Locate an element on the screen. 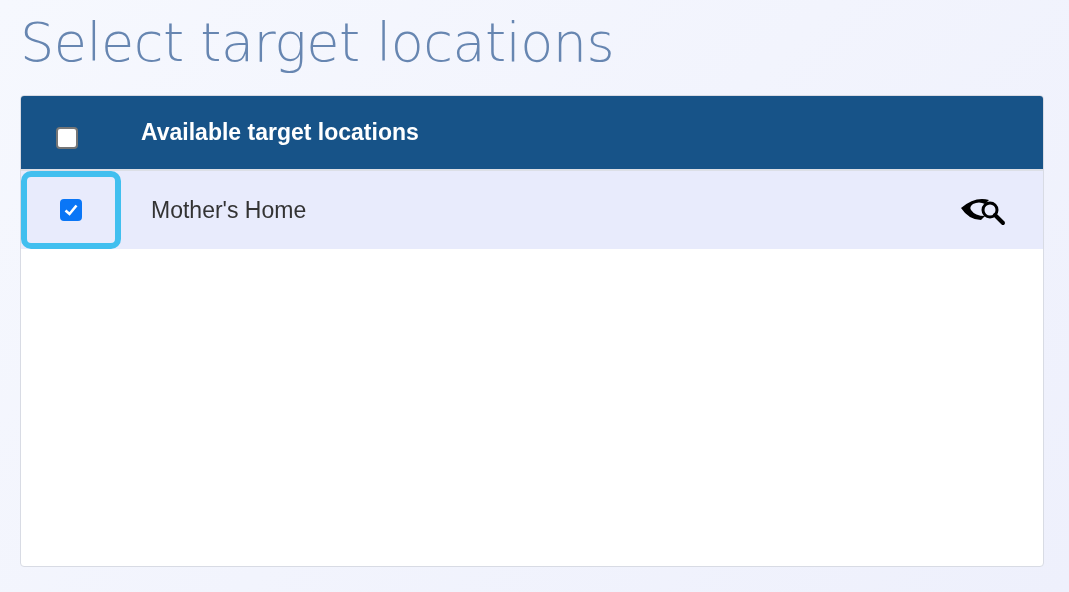  location-name: Mother's Home is located at coordinates (229, 210).